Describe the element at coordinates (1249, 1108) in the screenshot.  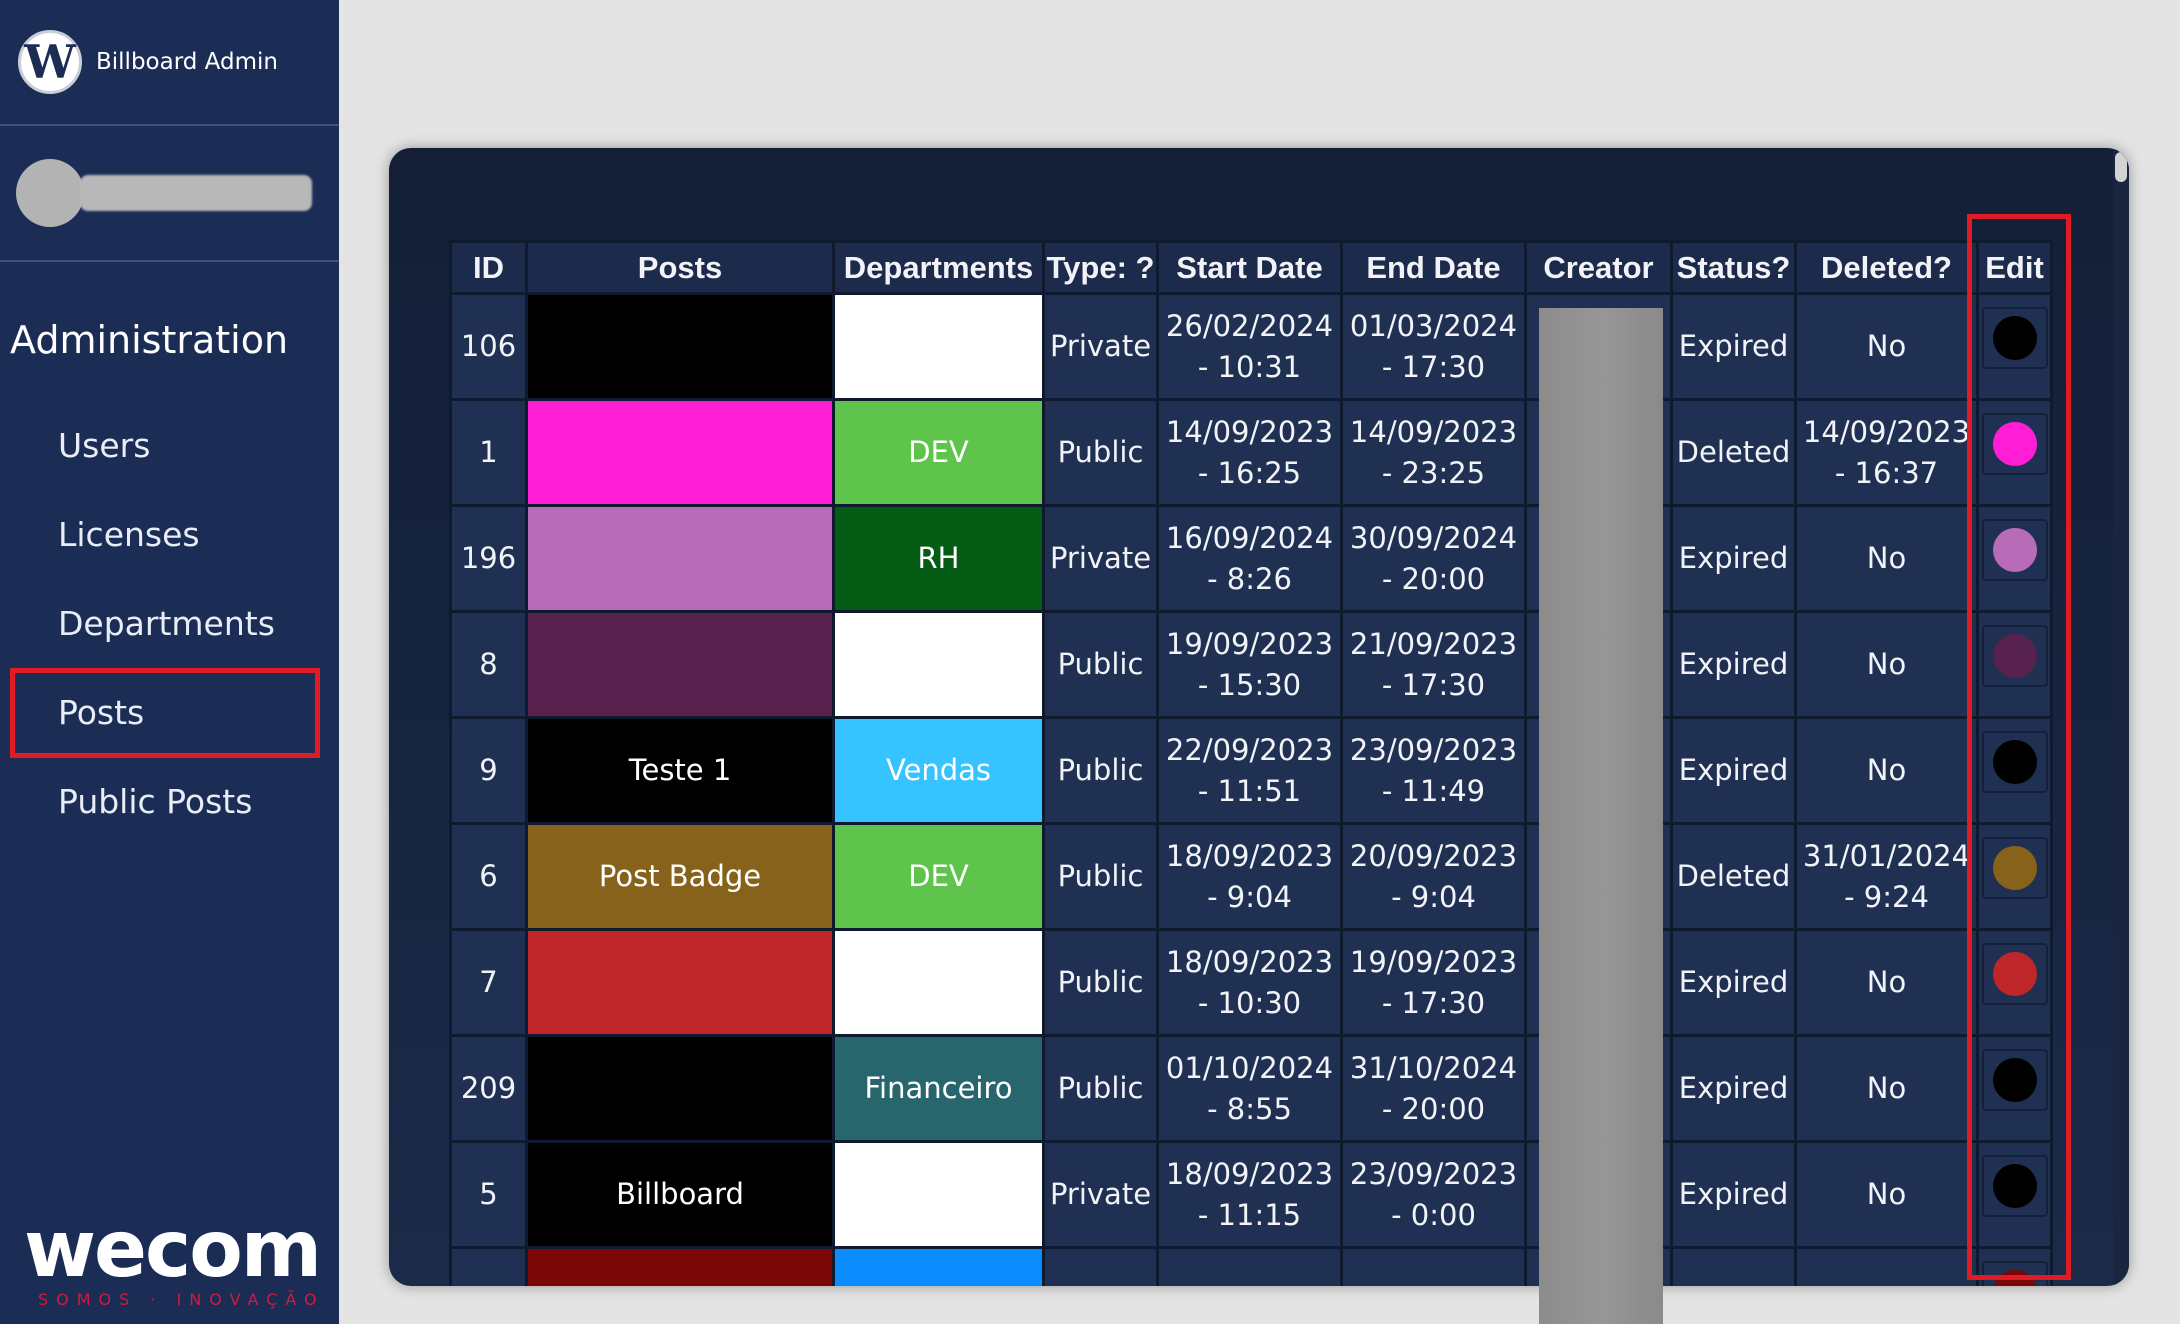
I see `cell-start-date-line: - 8:55` at that location.